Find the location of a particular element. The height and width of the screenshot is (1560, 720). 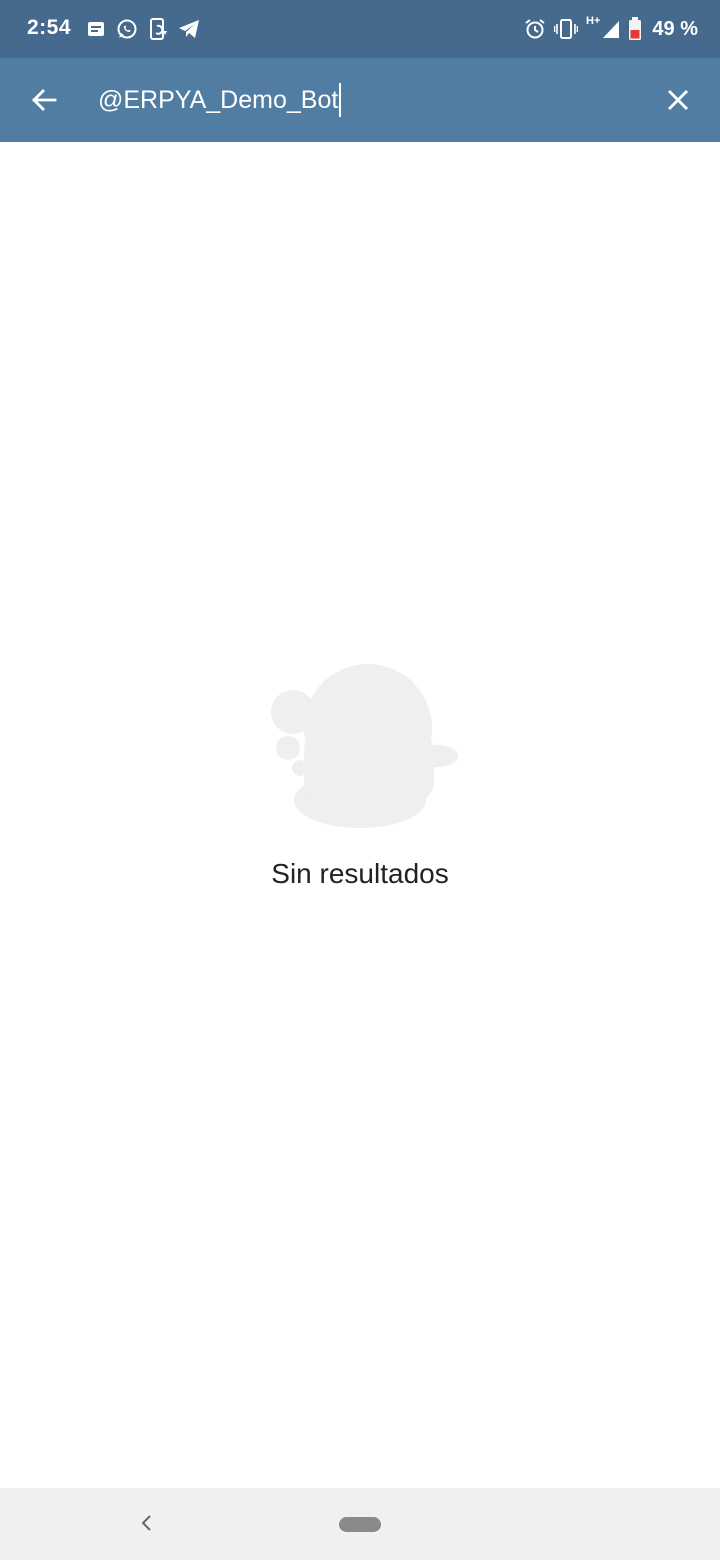

status-bar: 2:54 H+ 49 % is located at coordinates (360, 29).